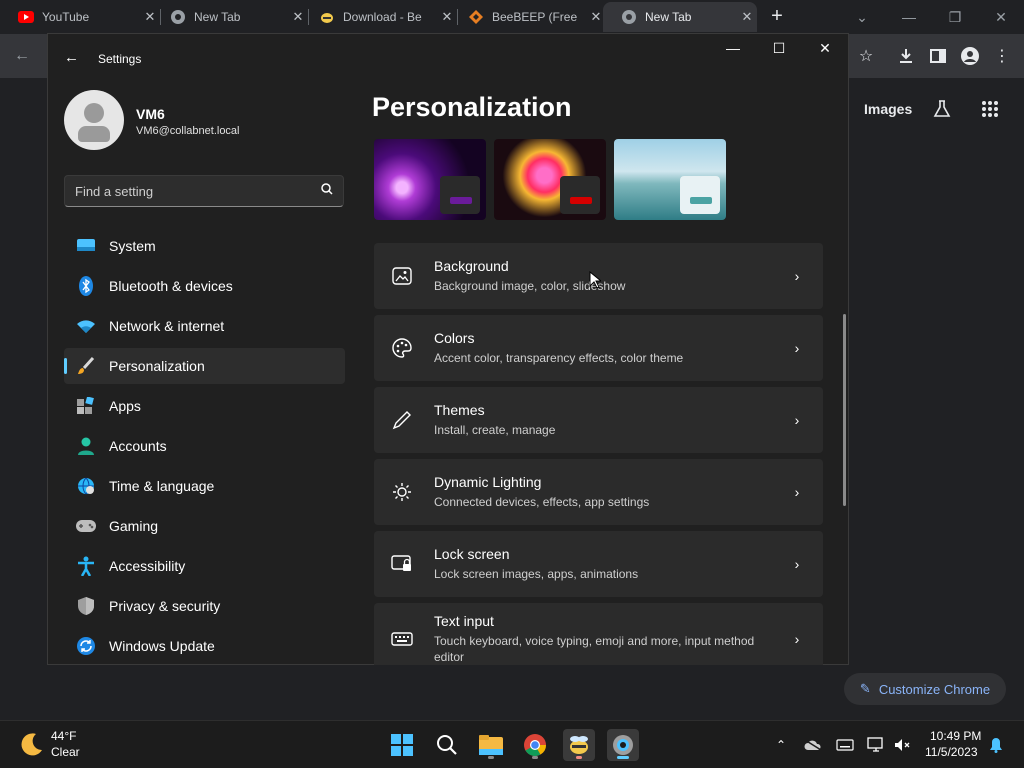 Image resolution: width=1024 pixels, height=768 pixels. What do you see at coordinates (535, 757) in the screenshot?
I see `running-indicator` at bounding box center [535, 757].